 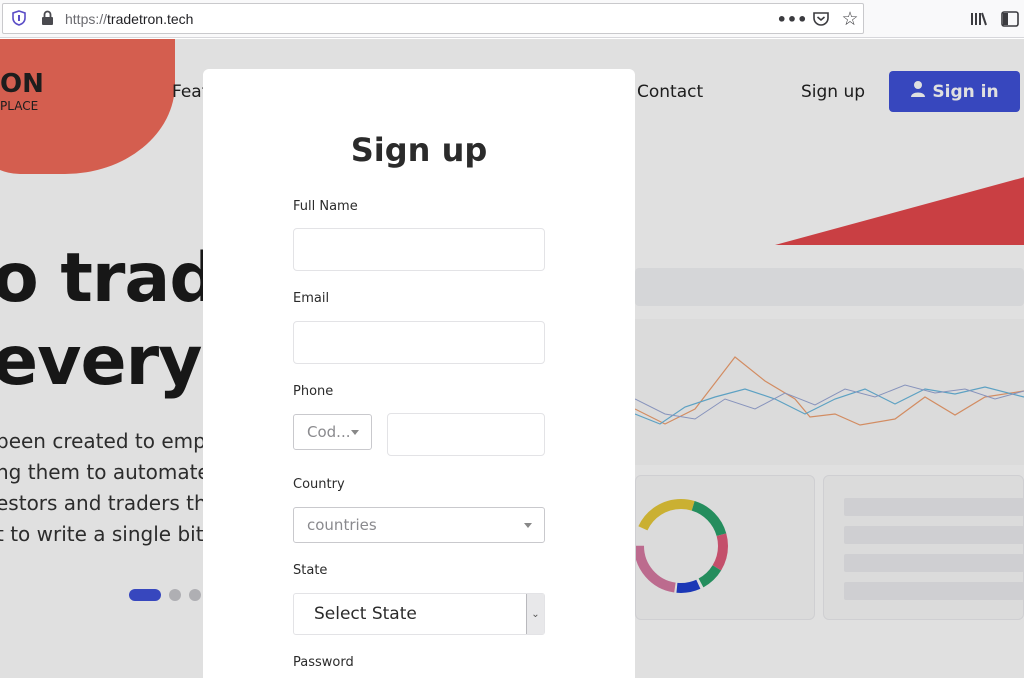 What do you see at coordinates (313, 391) in the screenshot?
I see `phone-label: Phone` at bounding box center [313, 391].